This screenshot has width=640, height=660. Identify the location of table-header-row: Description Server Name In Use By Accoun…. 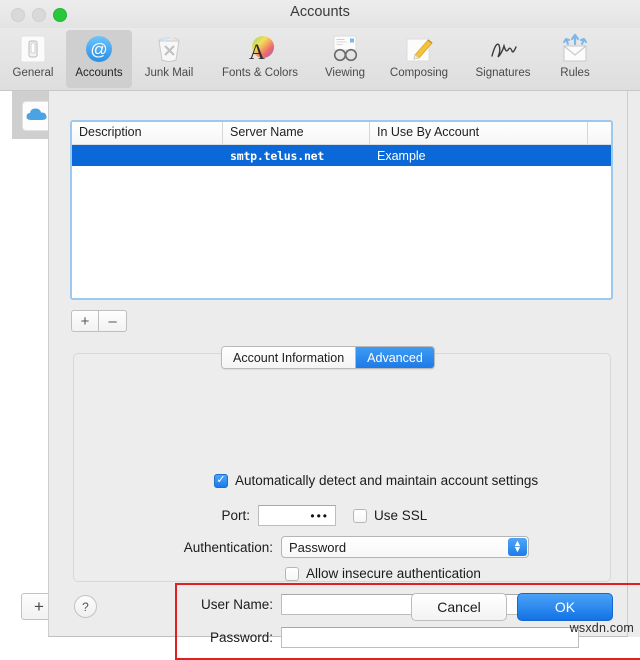
(341, 133).